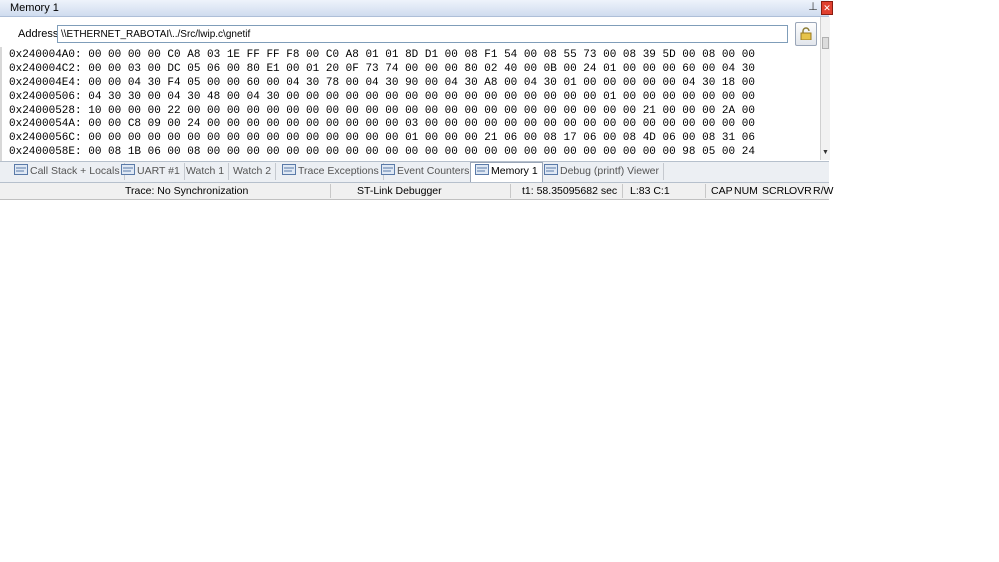 The height and width of the screenshot is (562, 999). I want to click on tab-call-stack-locals: Call Stack + Locals, so click(67, 171).